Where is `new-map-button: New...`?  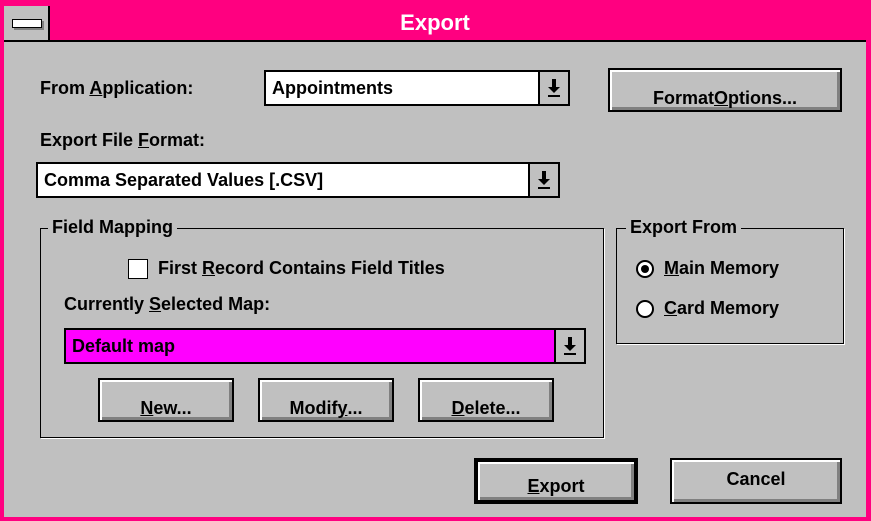 new-map-button: New... is located at coordinates (166, 400).